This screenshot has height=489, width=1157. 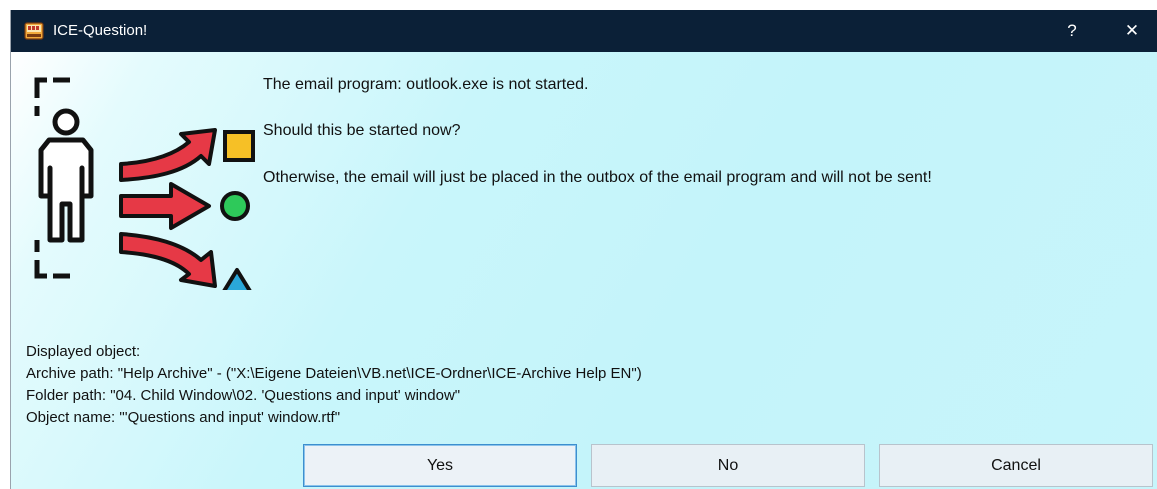 I want to click on help-icon: ?, so click(x=1072, y=30).